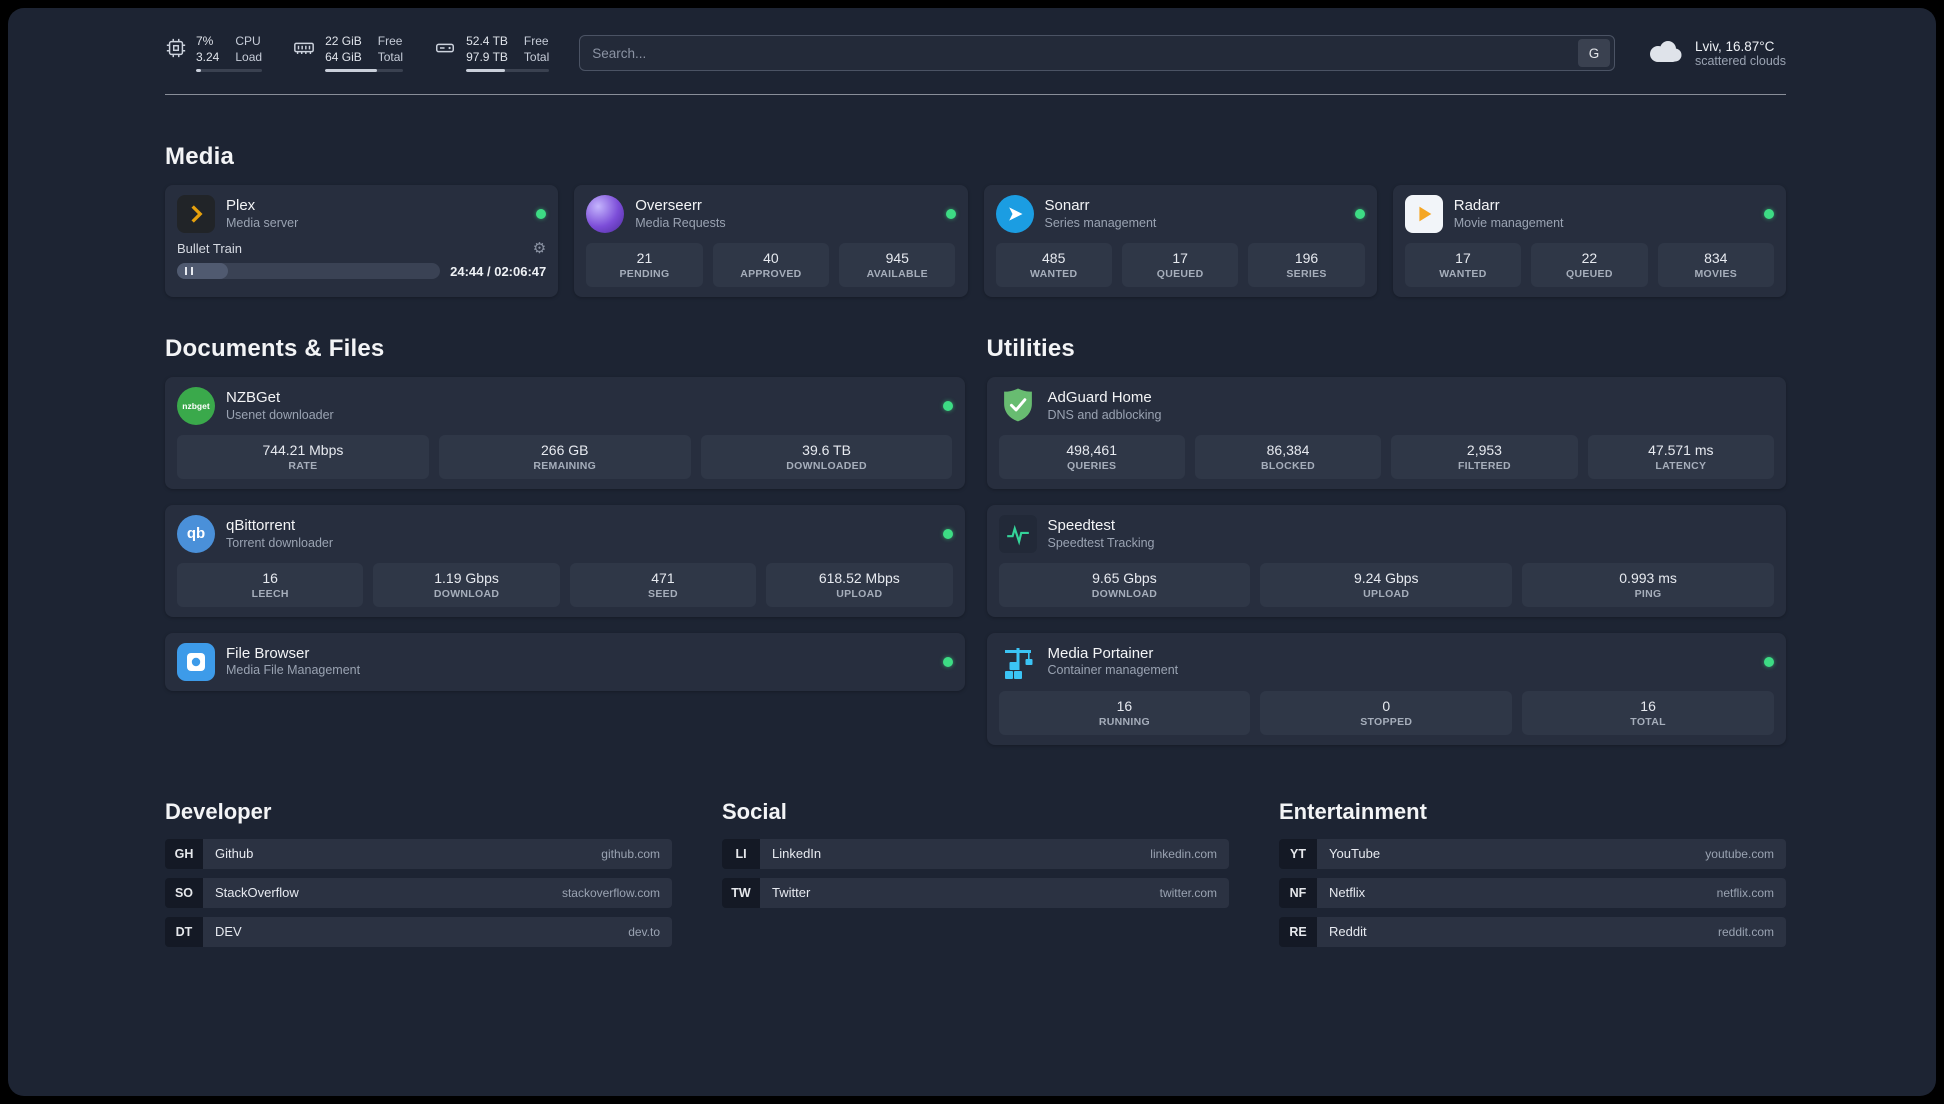 Image resolution: width=1944 pixels, height=1104 pixels. I want to click on memory-usage-bar, so click(364, 71).